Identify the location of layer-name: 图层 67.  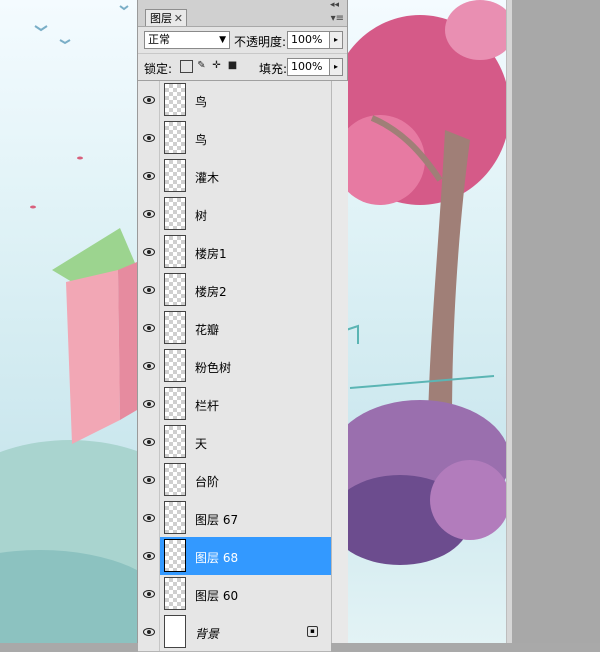
(217, 520).